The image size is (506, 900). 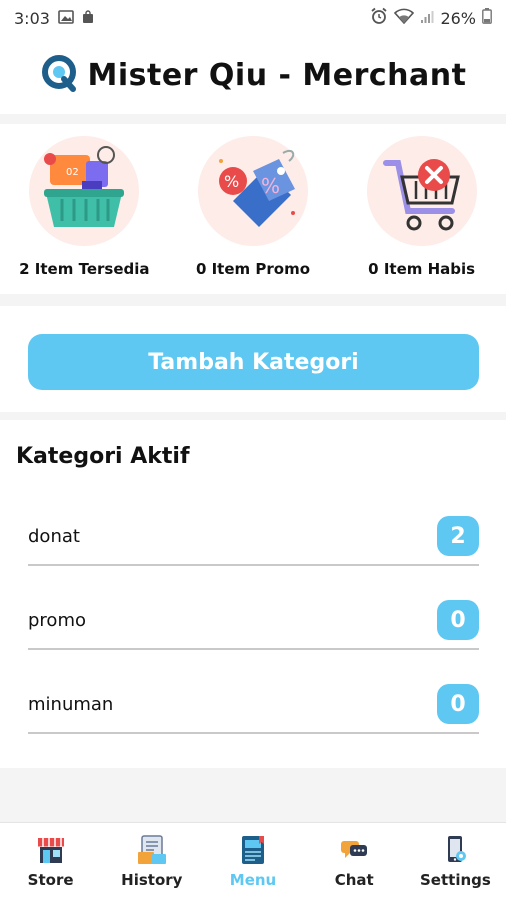 What do you see at coordinates (253, 18) in the screenshot?
I see `status-bar: 3:03 26%` at bounding box center [253, 18].